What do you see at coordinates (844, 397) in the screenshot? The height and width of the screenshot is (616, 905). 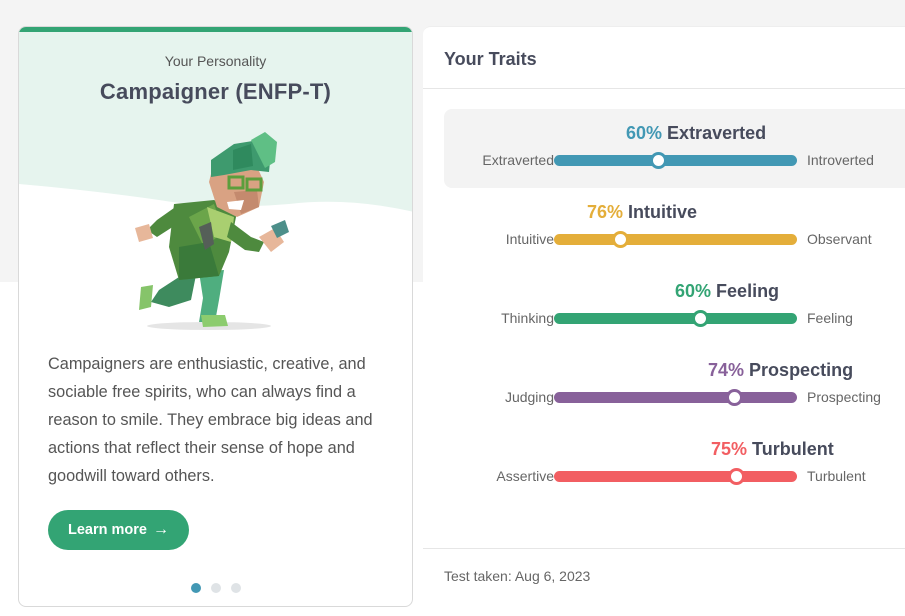 I see `trait-right-label: Prospecting` at bounding box center [844, 397].